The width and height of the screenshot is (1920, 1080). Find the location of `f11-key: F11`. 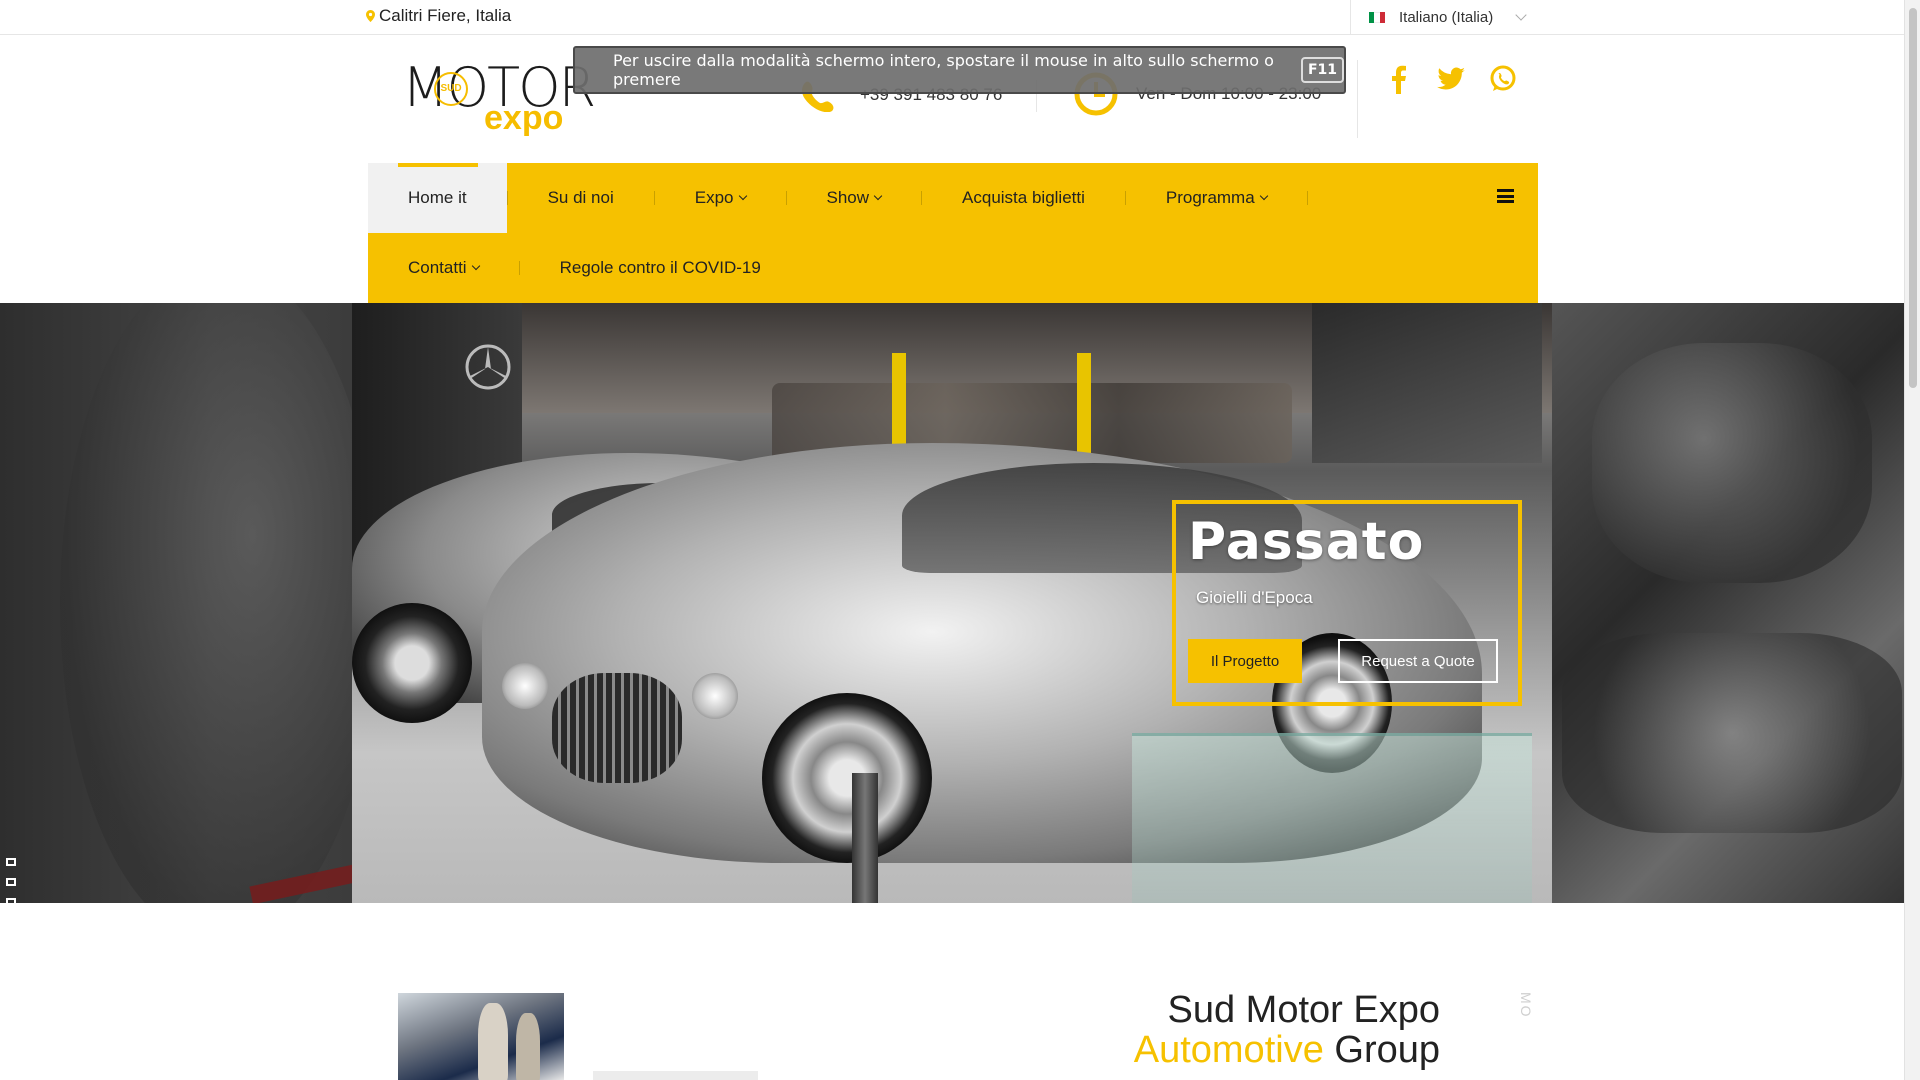

f11-key: F11 is located at coordinates (1322, 70).